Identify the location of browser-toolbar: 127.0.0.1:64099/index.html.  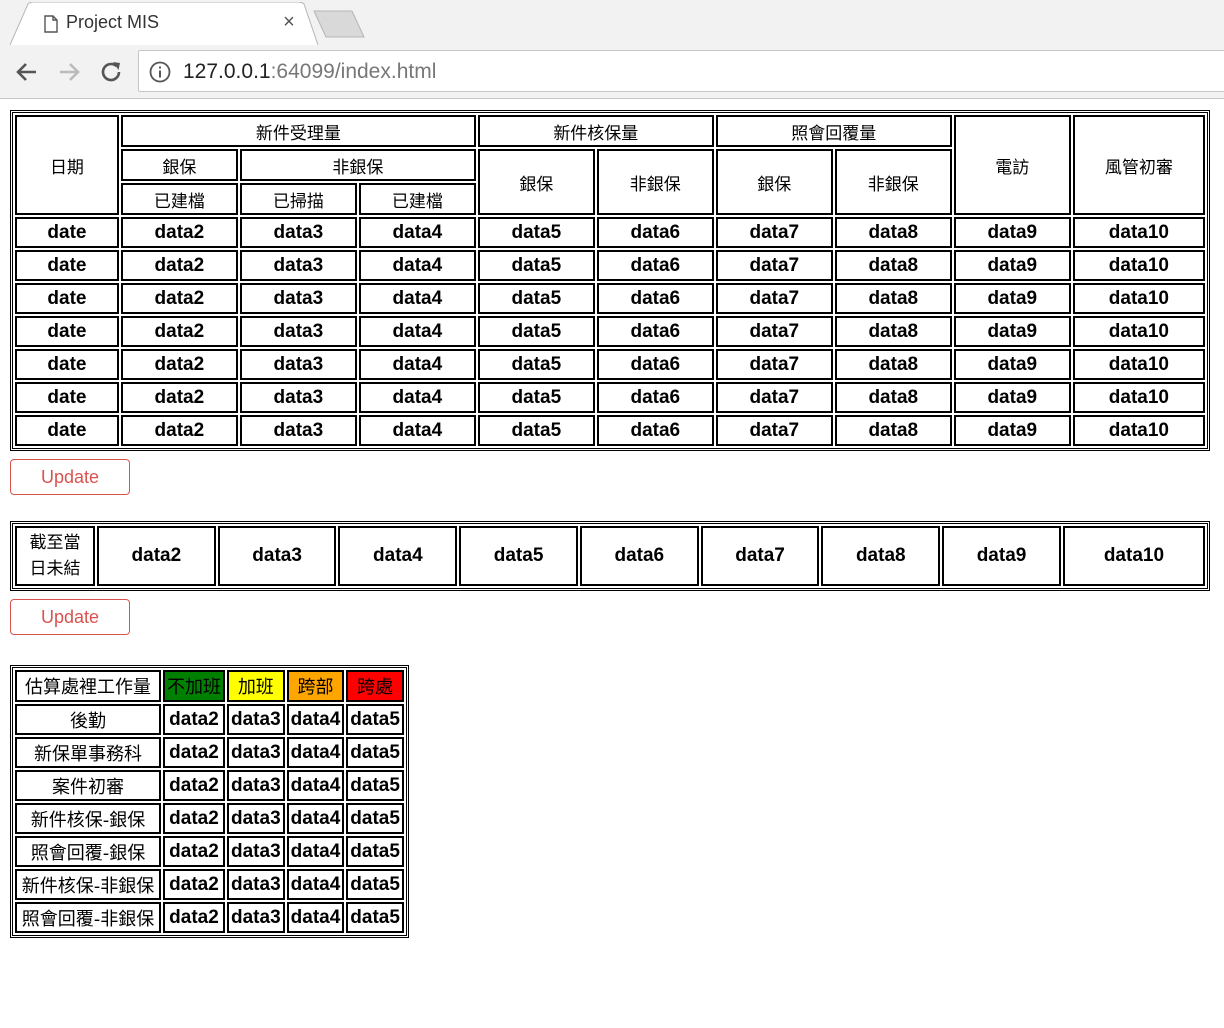
(612, 72).